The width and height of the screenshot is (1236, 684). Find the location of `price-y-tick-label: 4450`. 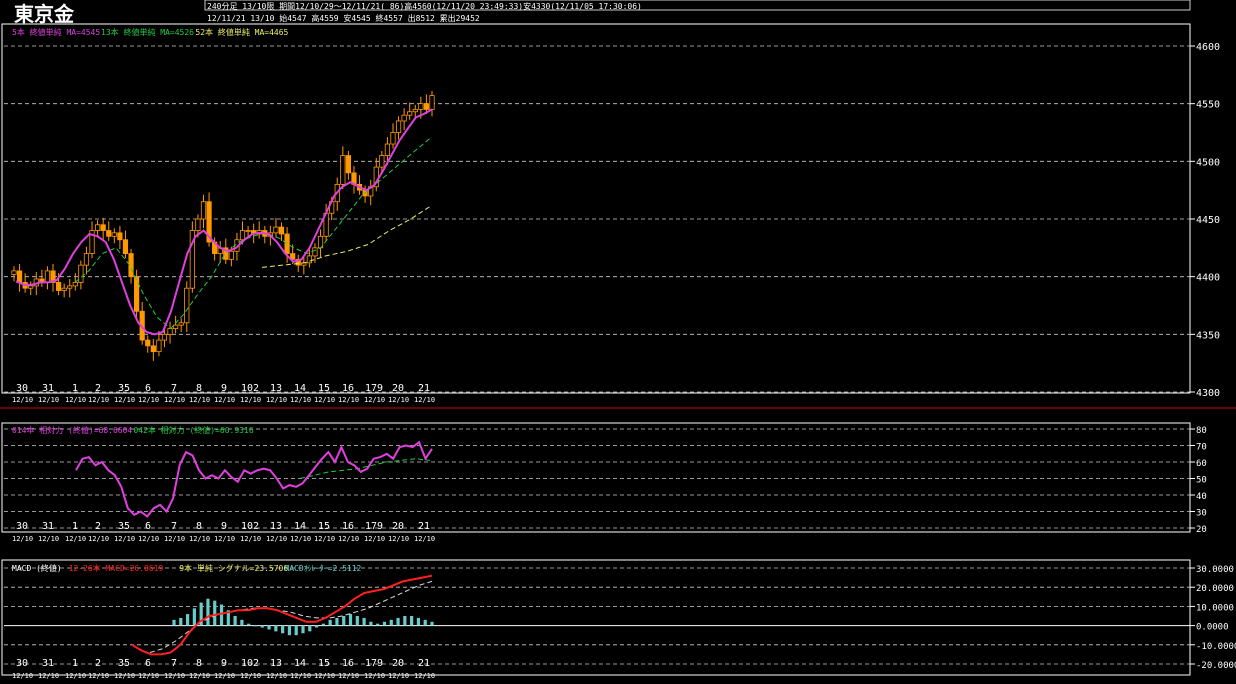

price-y-tick-label: 4450 is located at coordinates (1208, 220).